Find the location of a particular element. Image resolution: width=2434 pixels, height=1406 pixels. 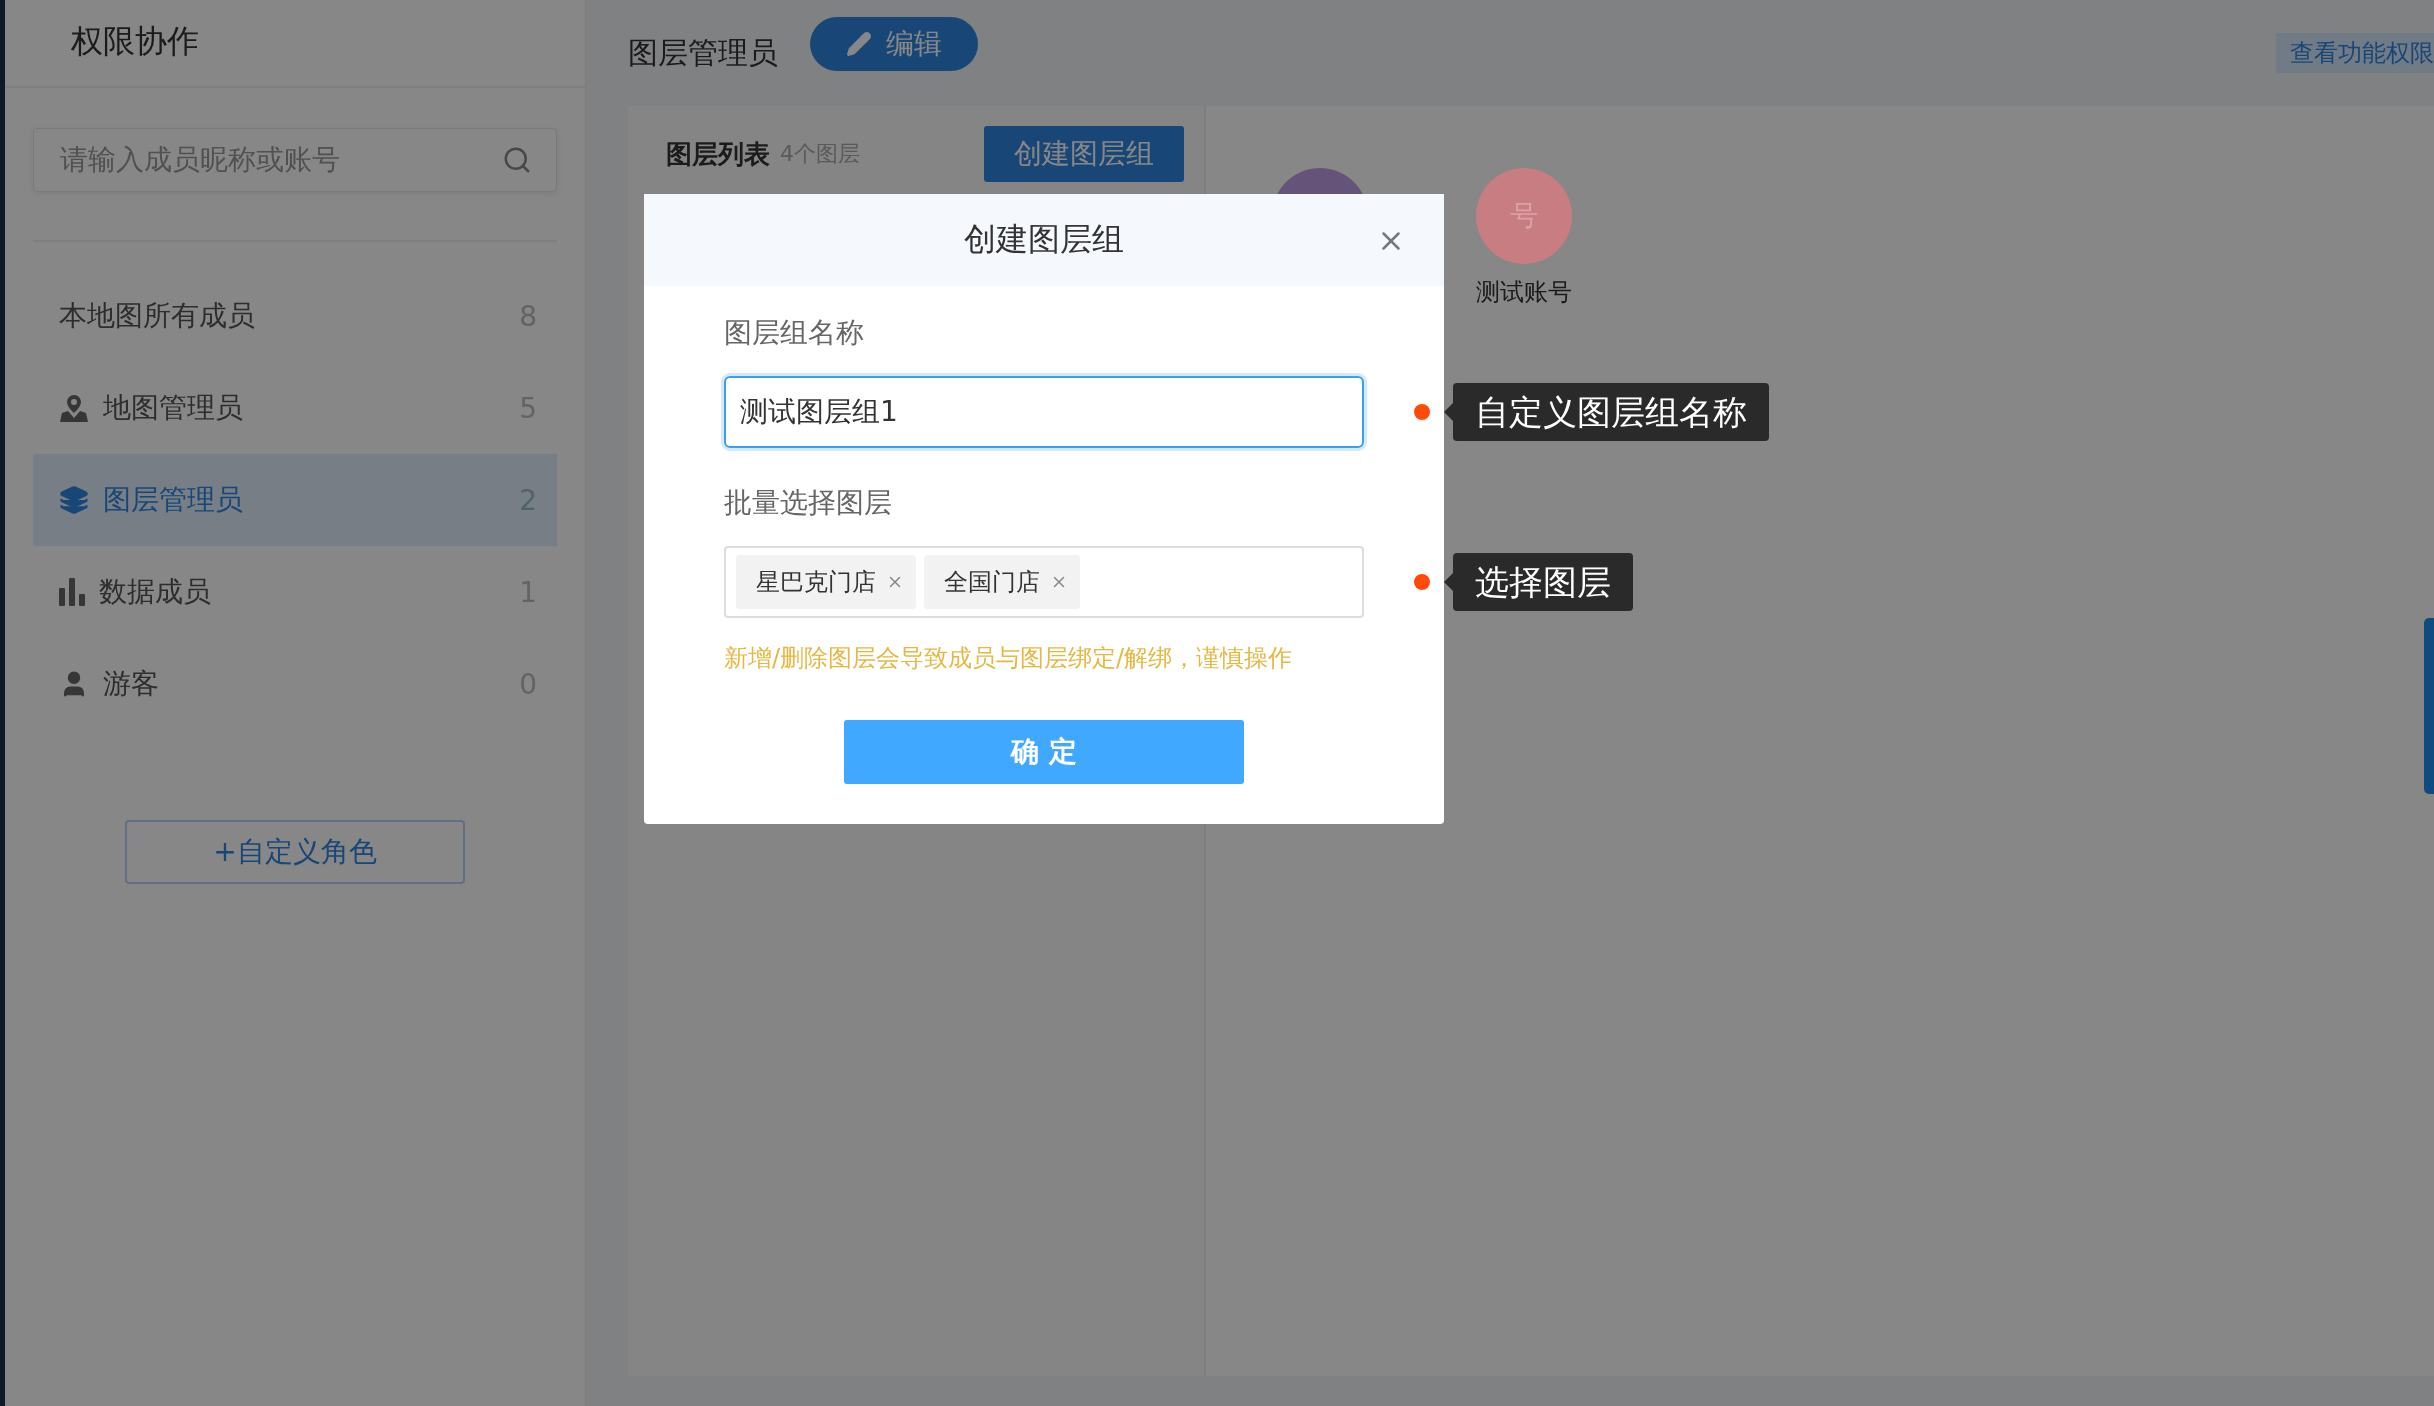

callout-tooltip: 选择图层 is located at coordinates (1543, 582).